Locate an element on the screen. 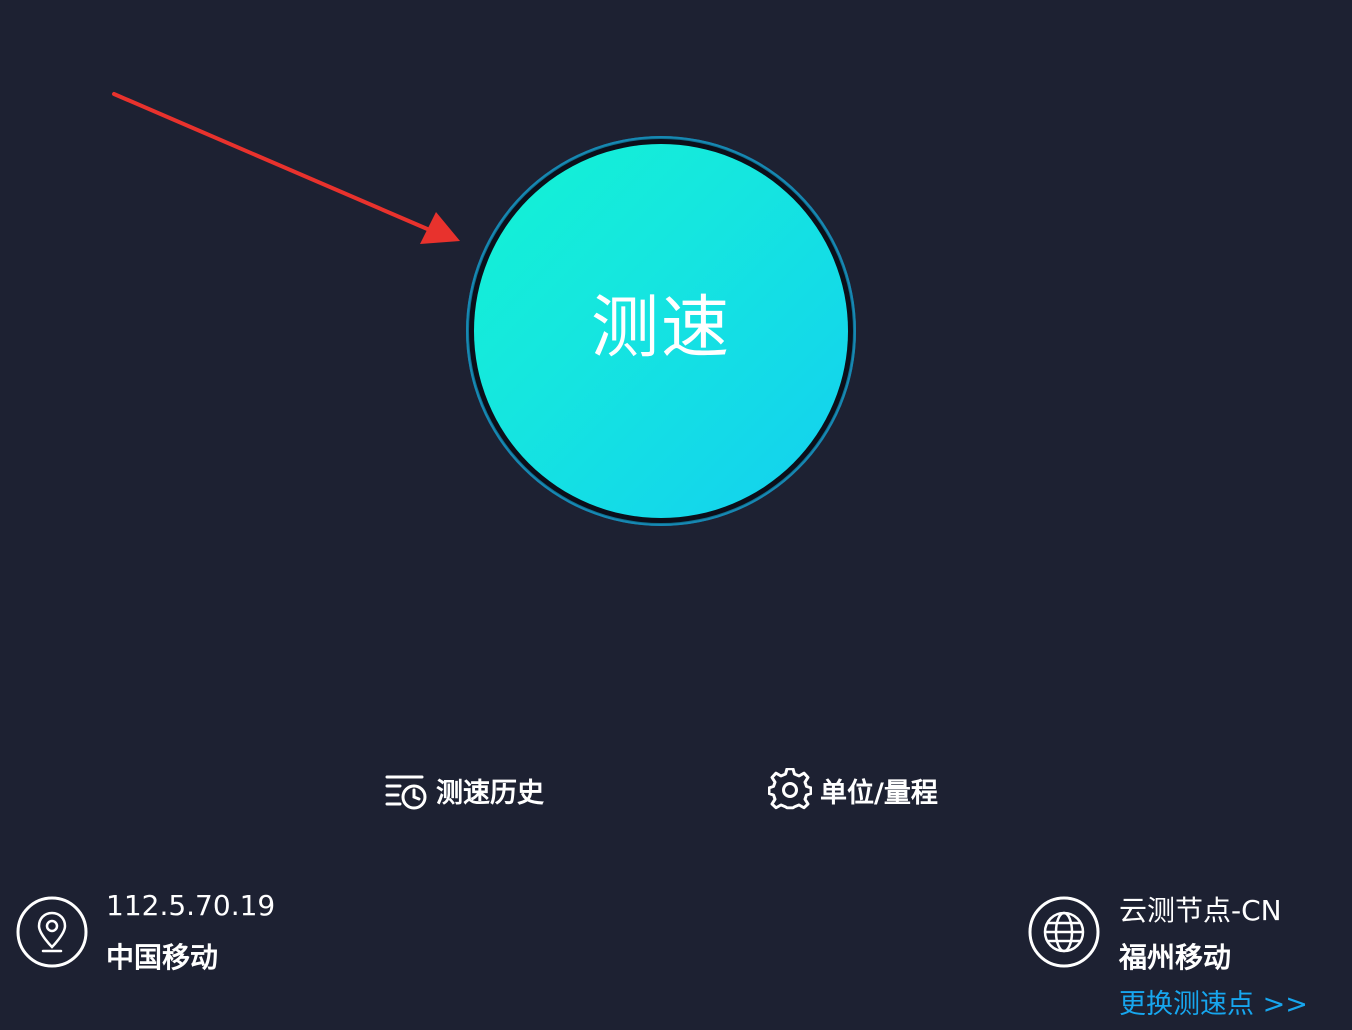 The image size is (1352, 1030). start-button-label: 测速 is located at coordinates (660, 328).